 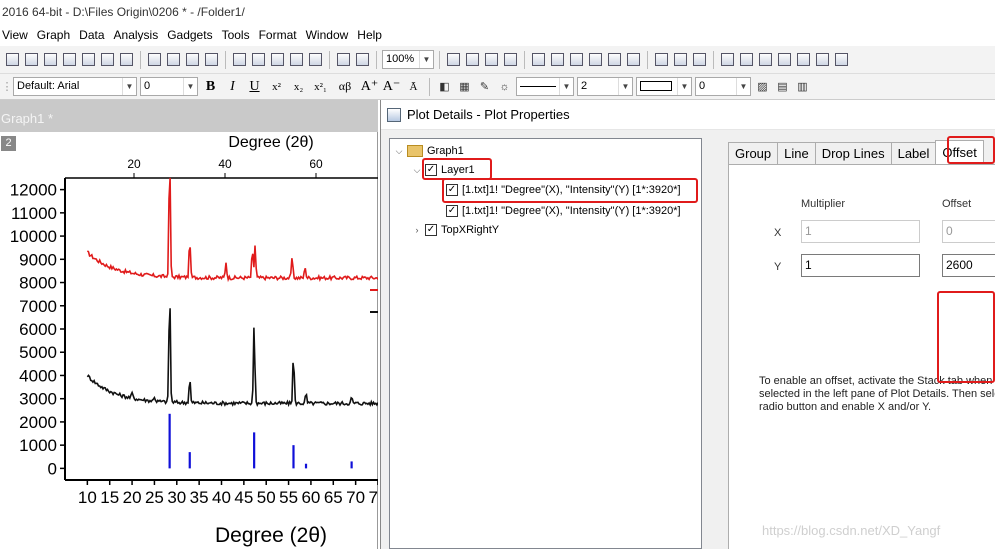 What do you see at coordinates (343, 59) in the screenshot?
I see `copy-page-icon` at bounding box center [343, 59].